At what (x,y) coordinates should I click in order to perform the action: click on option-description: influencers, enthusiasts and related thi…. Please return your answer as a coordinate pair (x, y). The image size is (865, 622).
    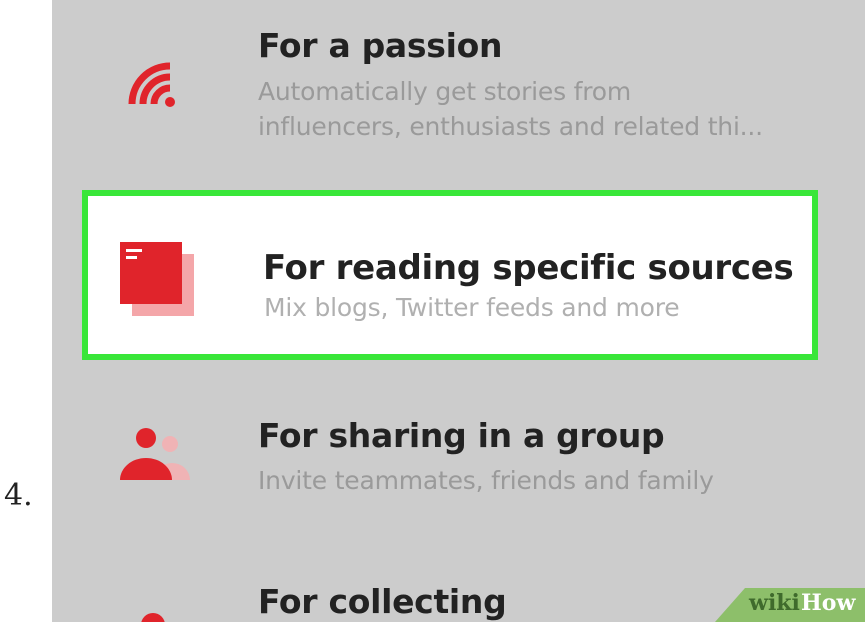
    Looking at the image, I should click on (510, 126).